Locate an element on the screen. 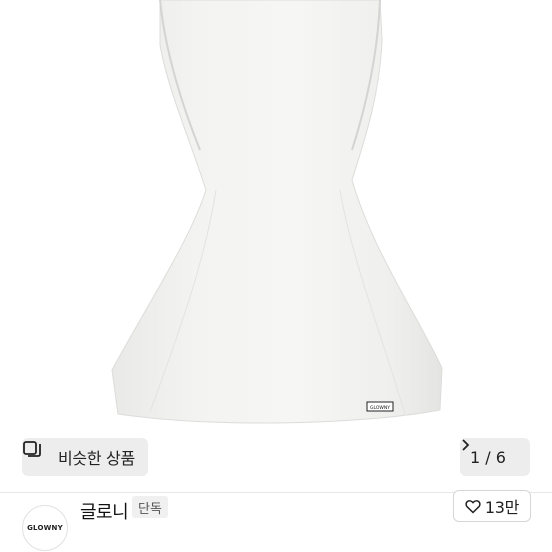 The width and height of the screenshot is (552, 552). like-count: 13만 is located at coordinates (502, 507).